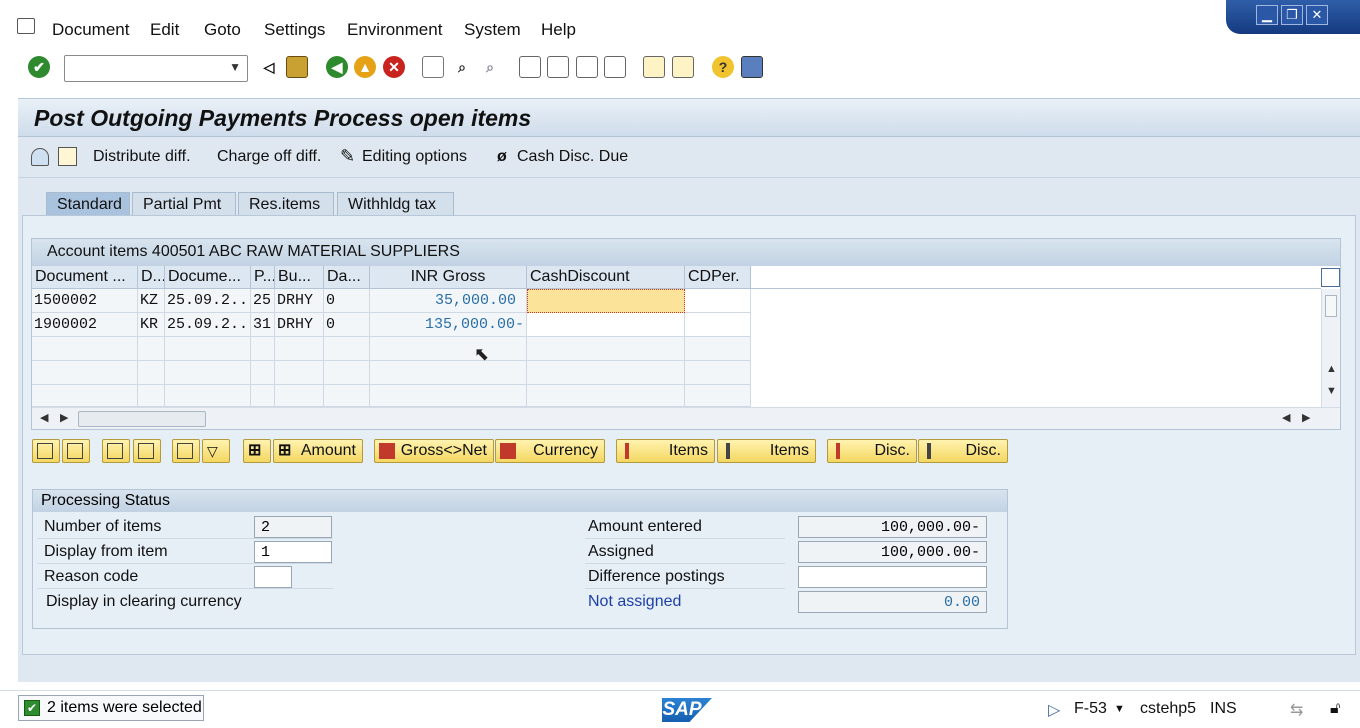  What do you see at coordinates (1330, 277) in the screenshot?
I see `column-config-icon` at bounding box center [1330, 277].